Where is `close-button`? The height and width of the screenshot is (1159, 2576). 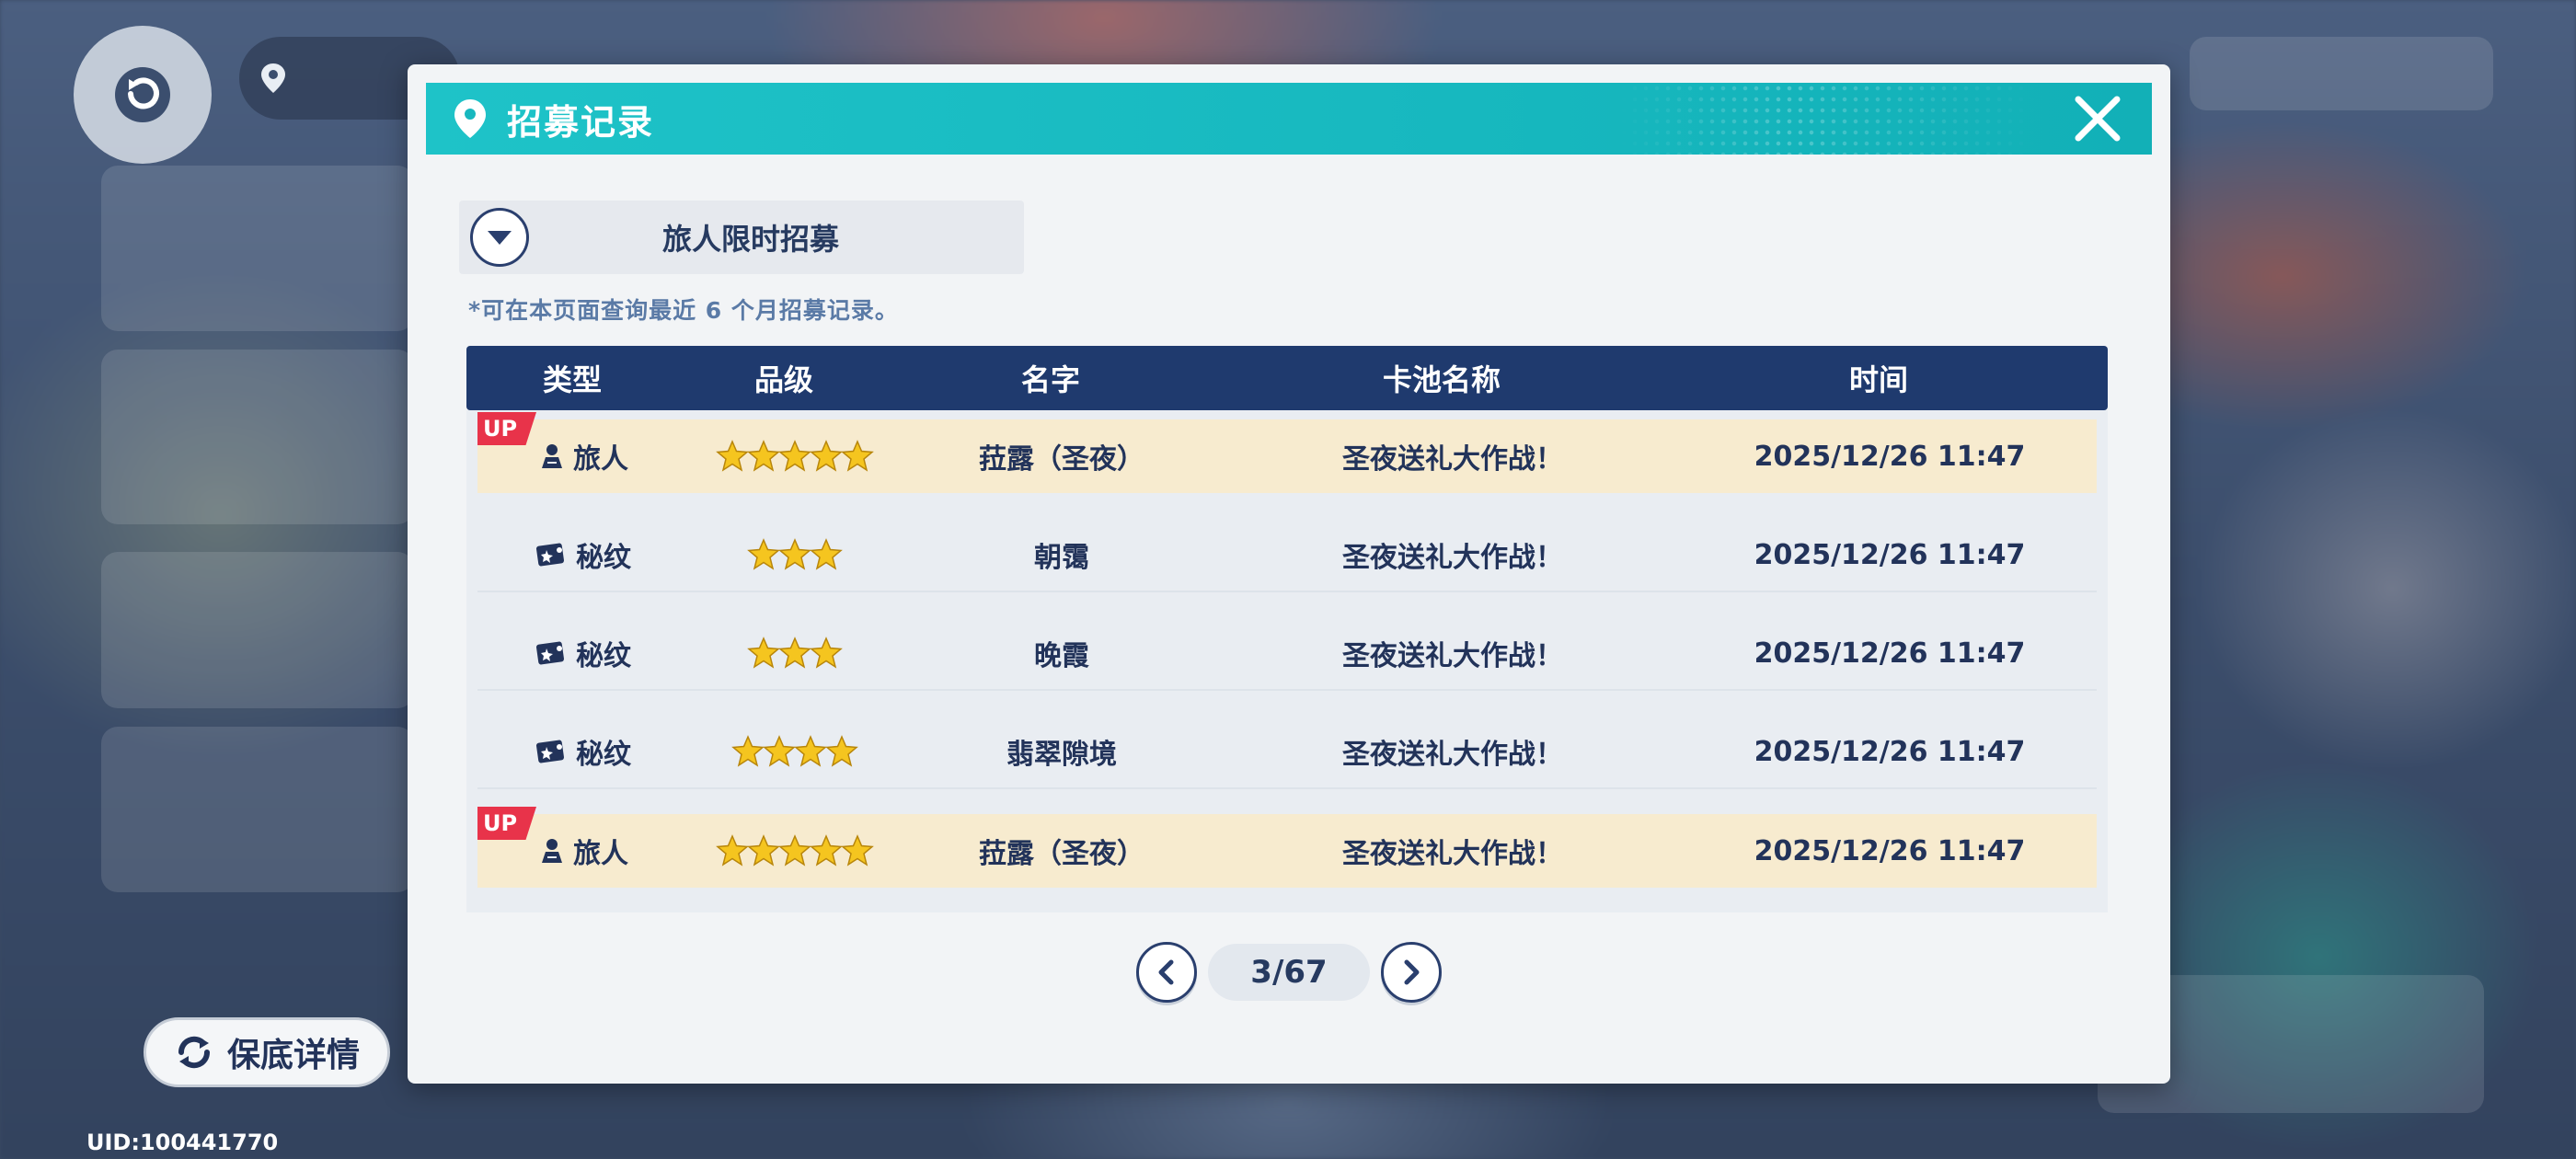 close-button is located at coordinates (2097, 118).